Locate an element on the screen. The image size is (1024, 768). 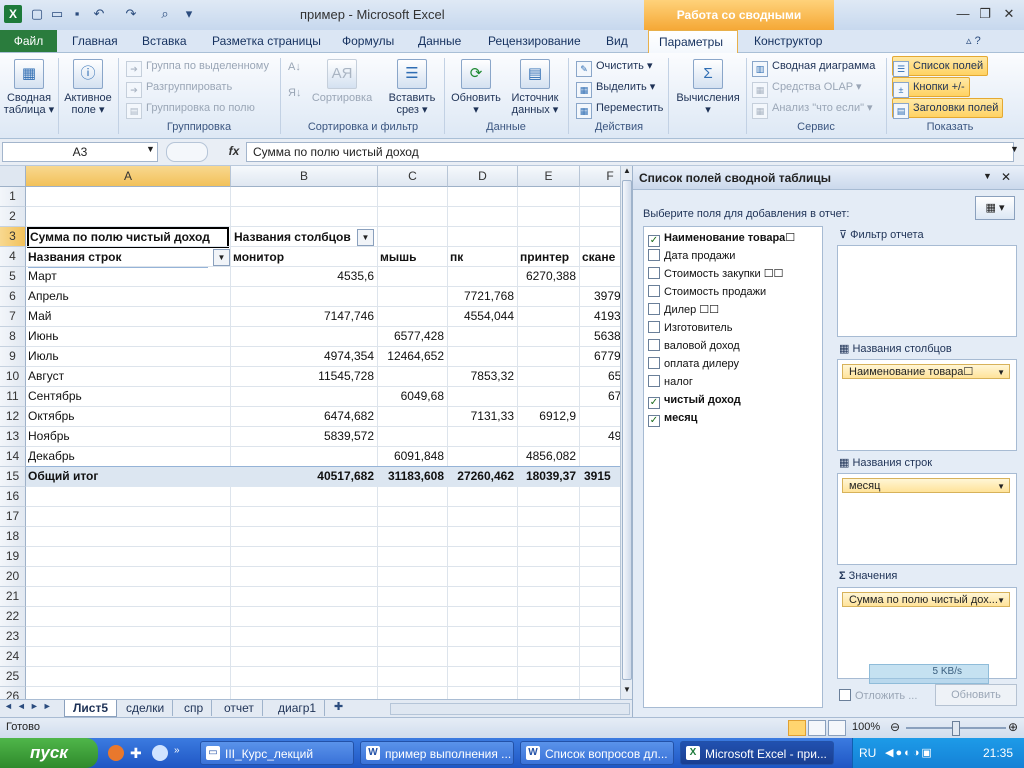
tab-options: Параметры is located at coordinates (693, 41).